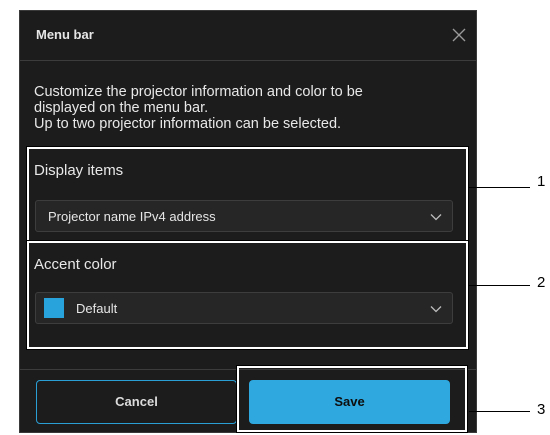 The height and width of the screenshot is (435, 550). I want to click on callout-number-2: 2, so click(541, 282).